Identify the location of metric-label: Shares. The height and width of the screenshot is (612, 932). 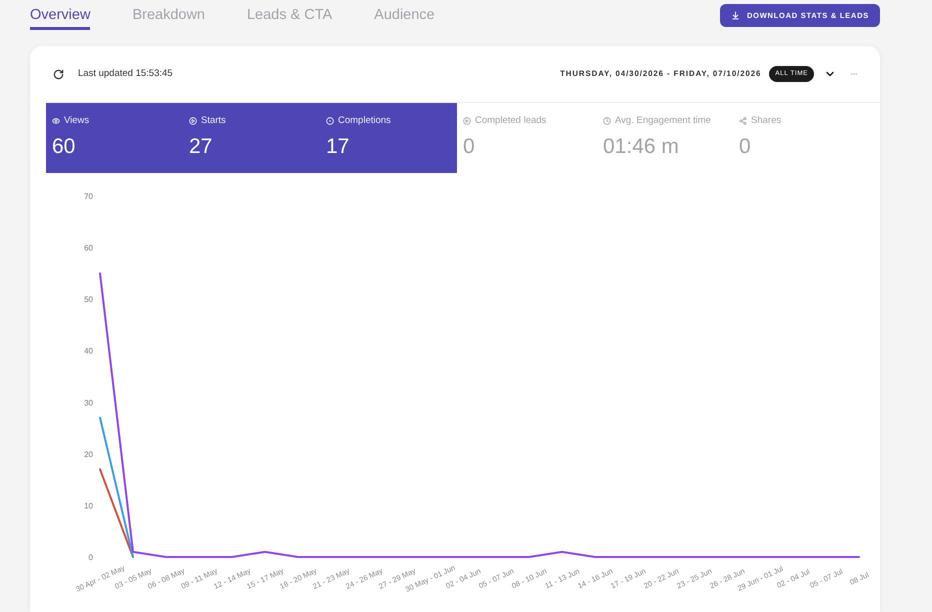
(766, 121).